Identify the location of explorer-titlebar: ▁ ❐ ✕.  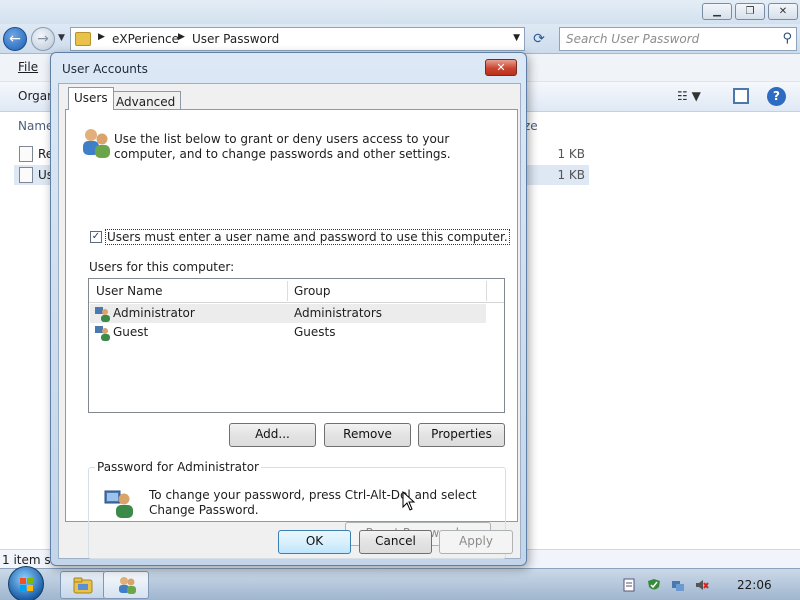
(400, 12).